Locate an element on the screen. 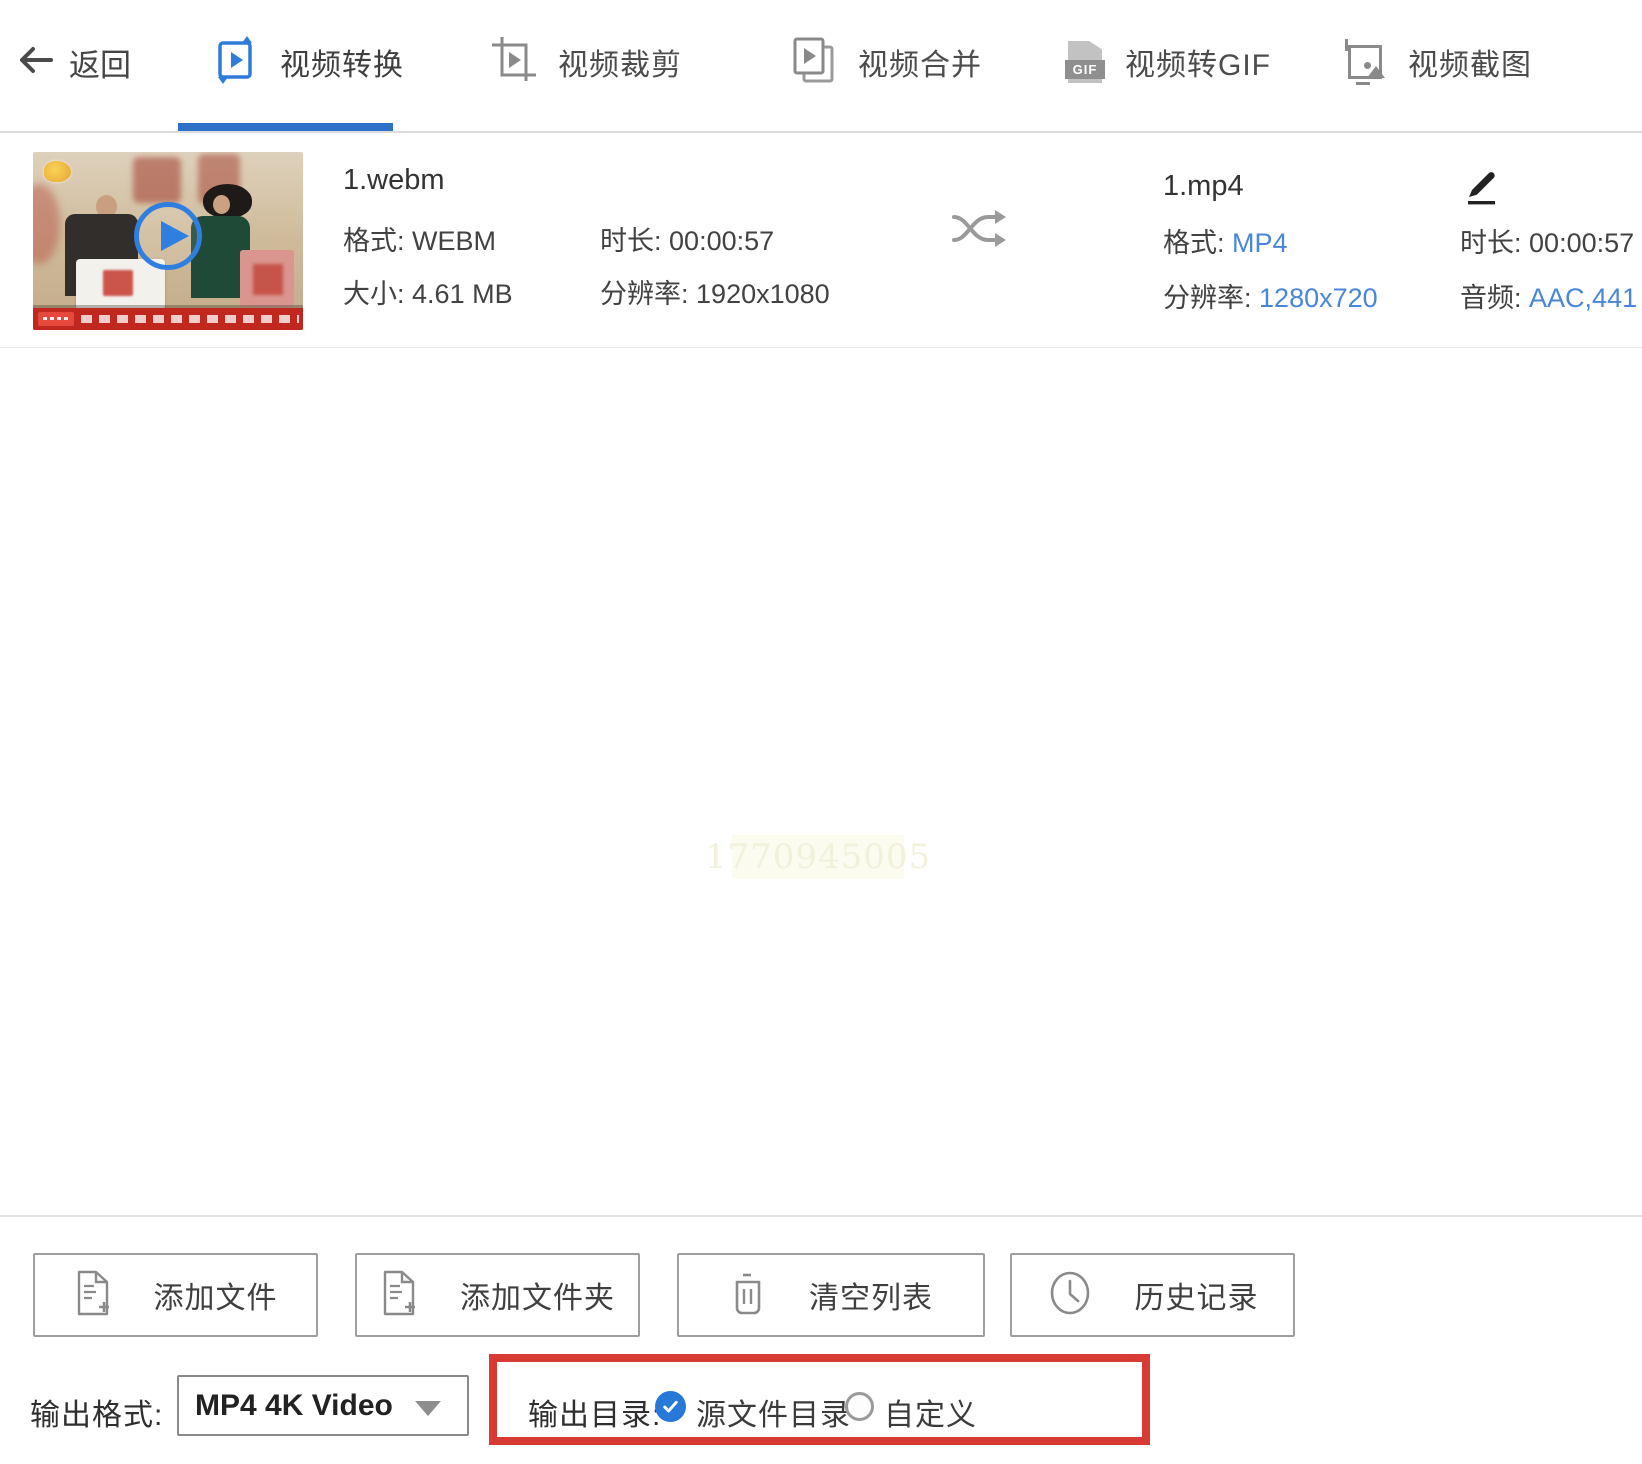  clear-list-button: 清空列表 is located at coordinates (831, 1295).